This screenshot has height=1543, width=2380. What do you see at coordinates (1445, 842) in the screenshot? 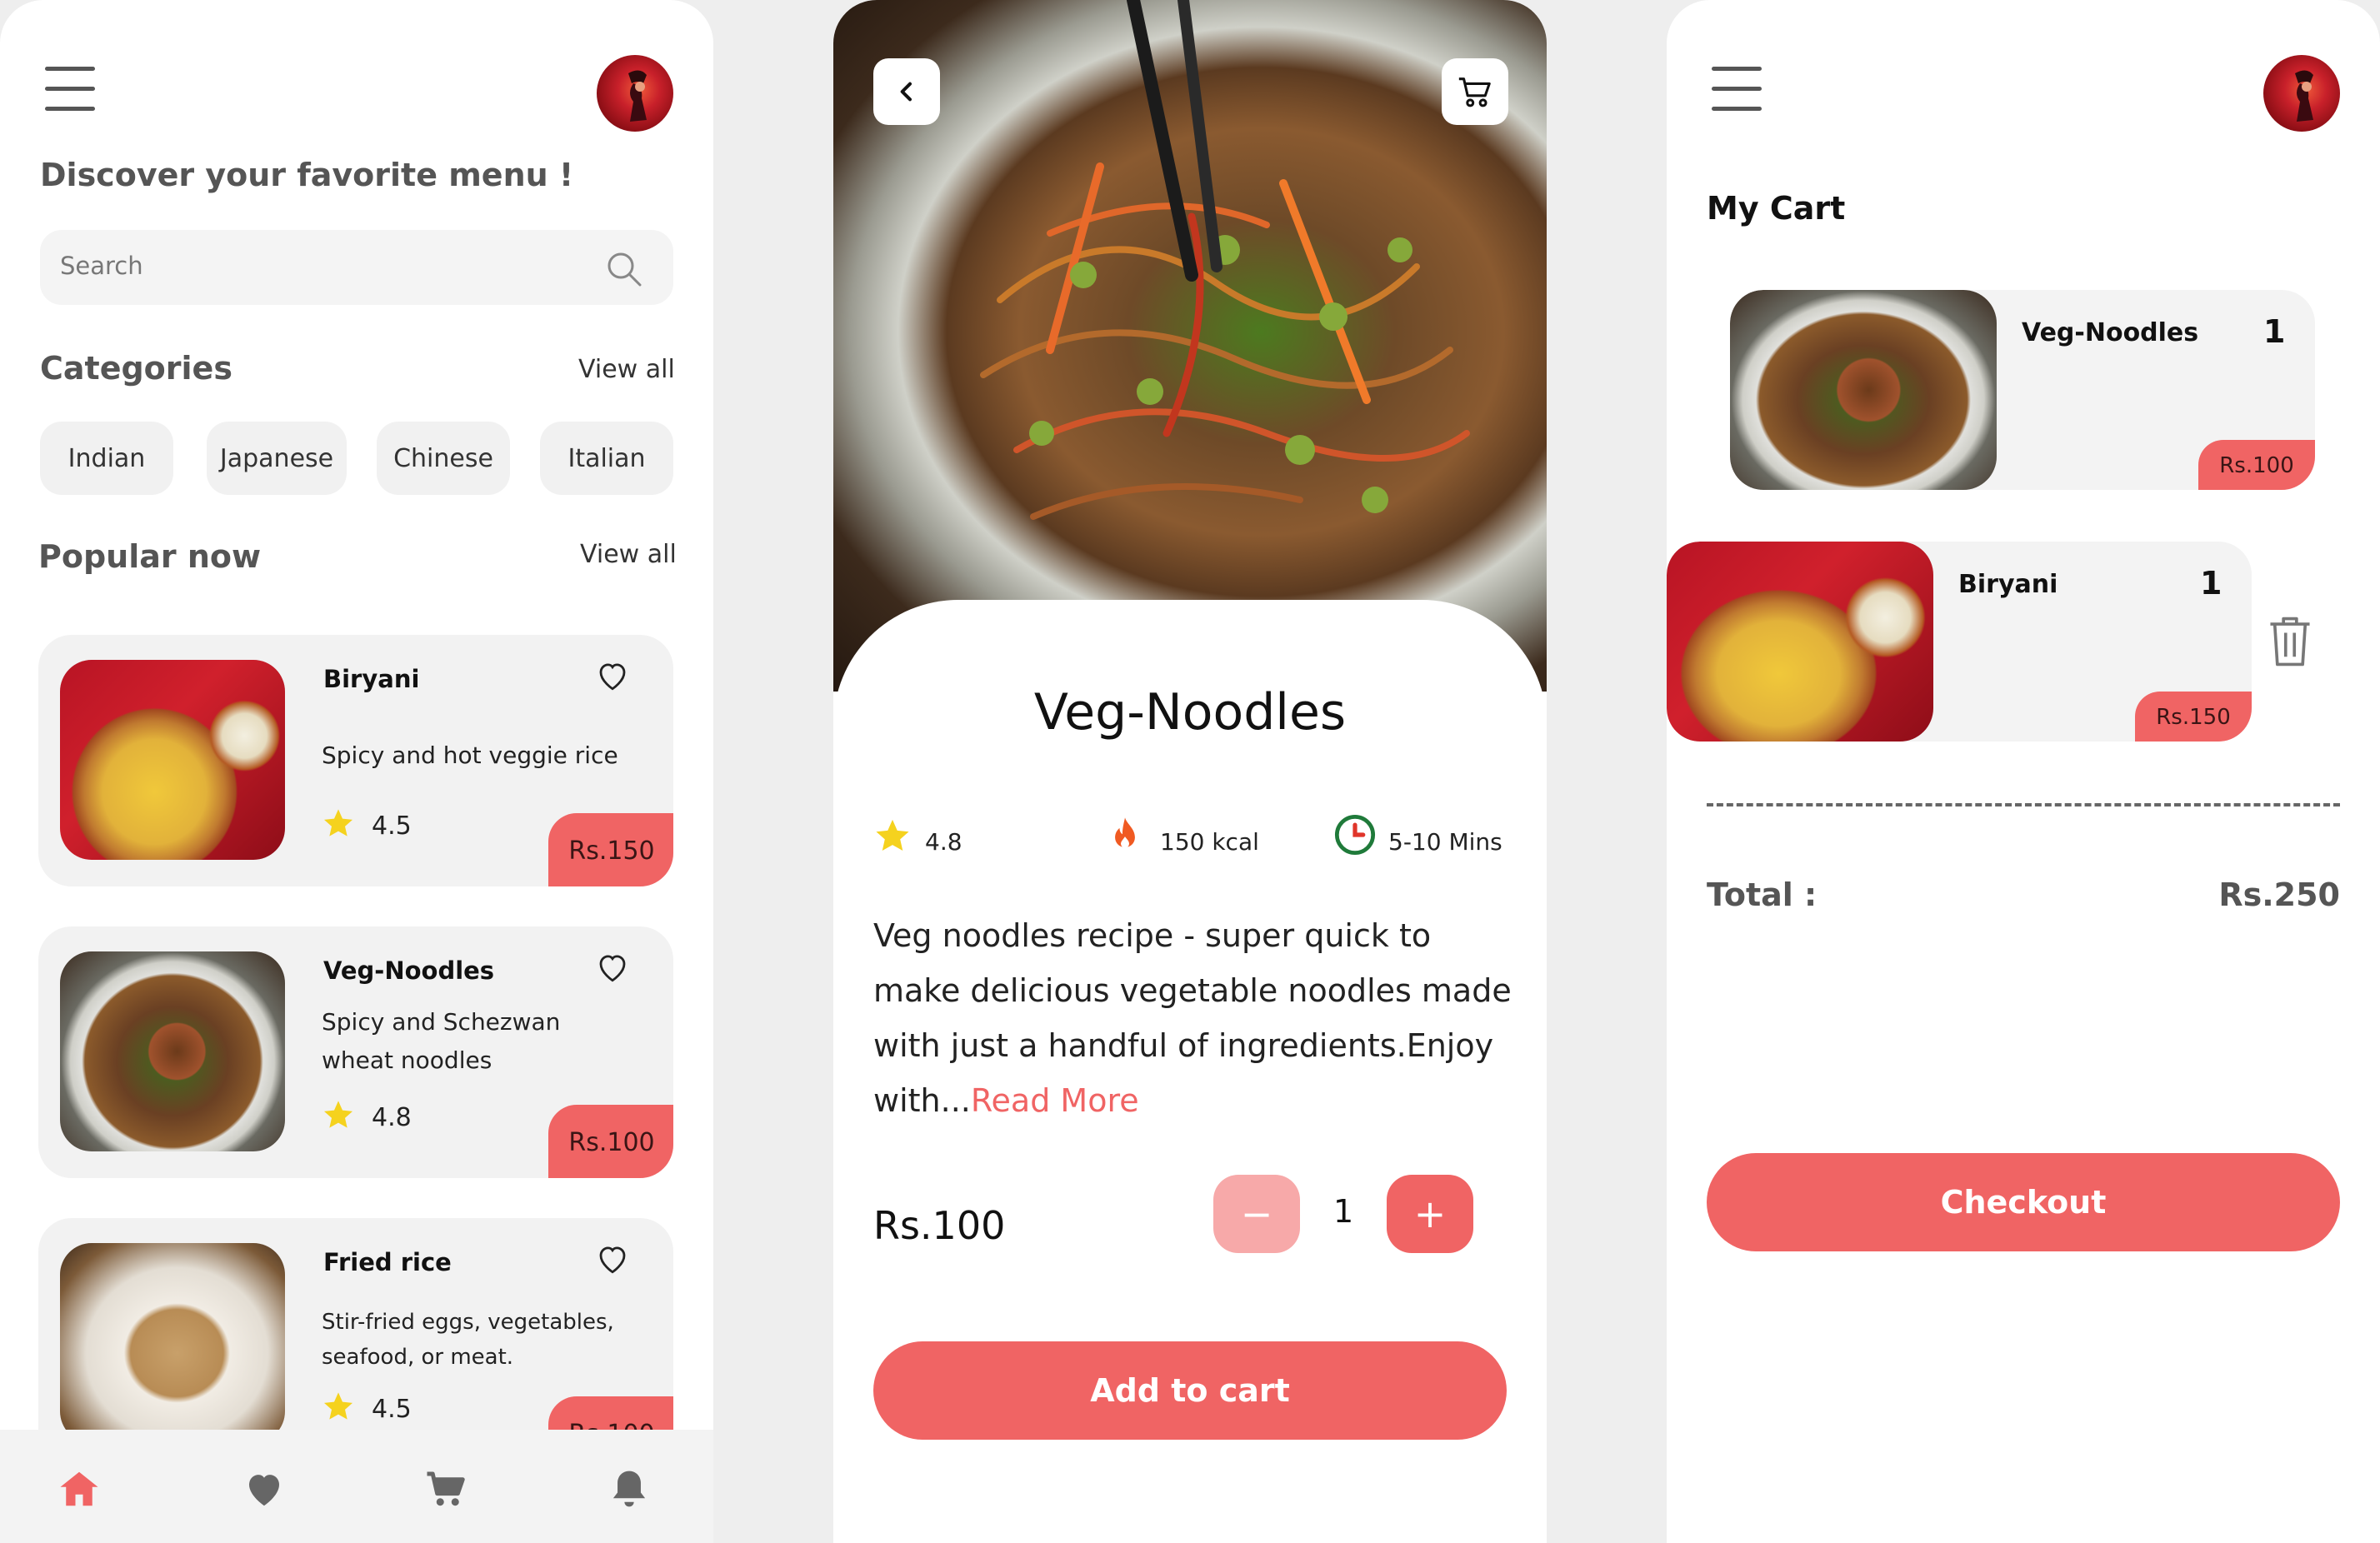
I see `product-time: 5-10 Mins` at bounding box center [1445, 842].